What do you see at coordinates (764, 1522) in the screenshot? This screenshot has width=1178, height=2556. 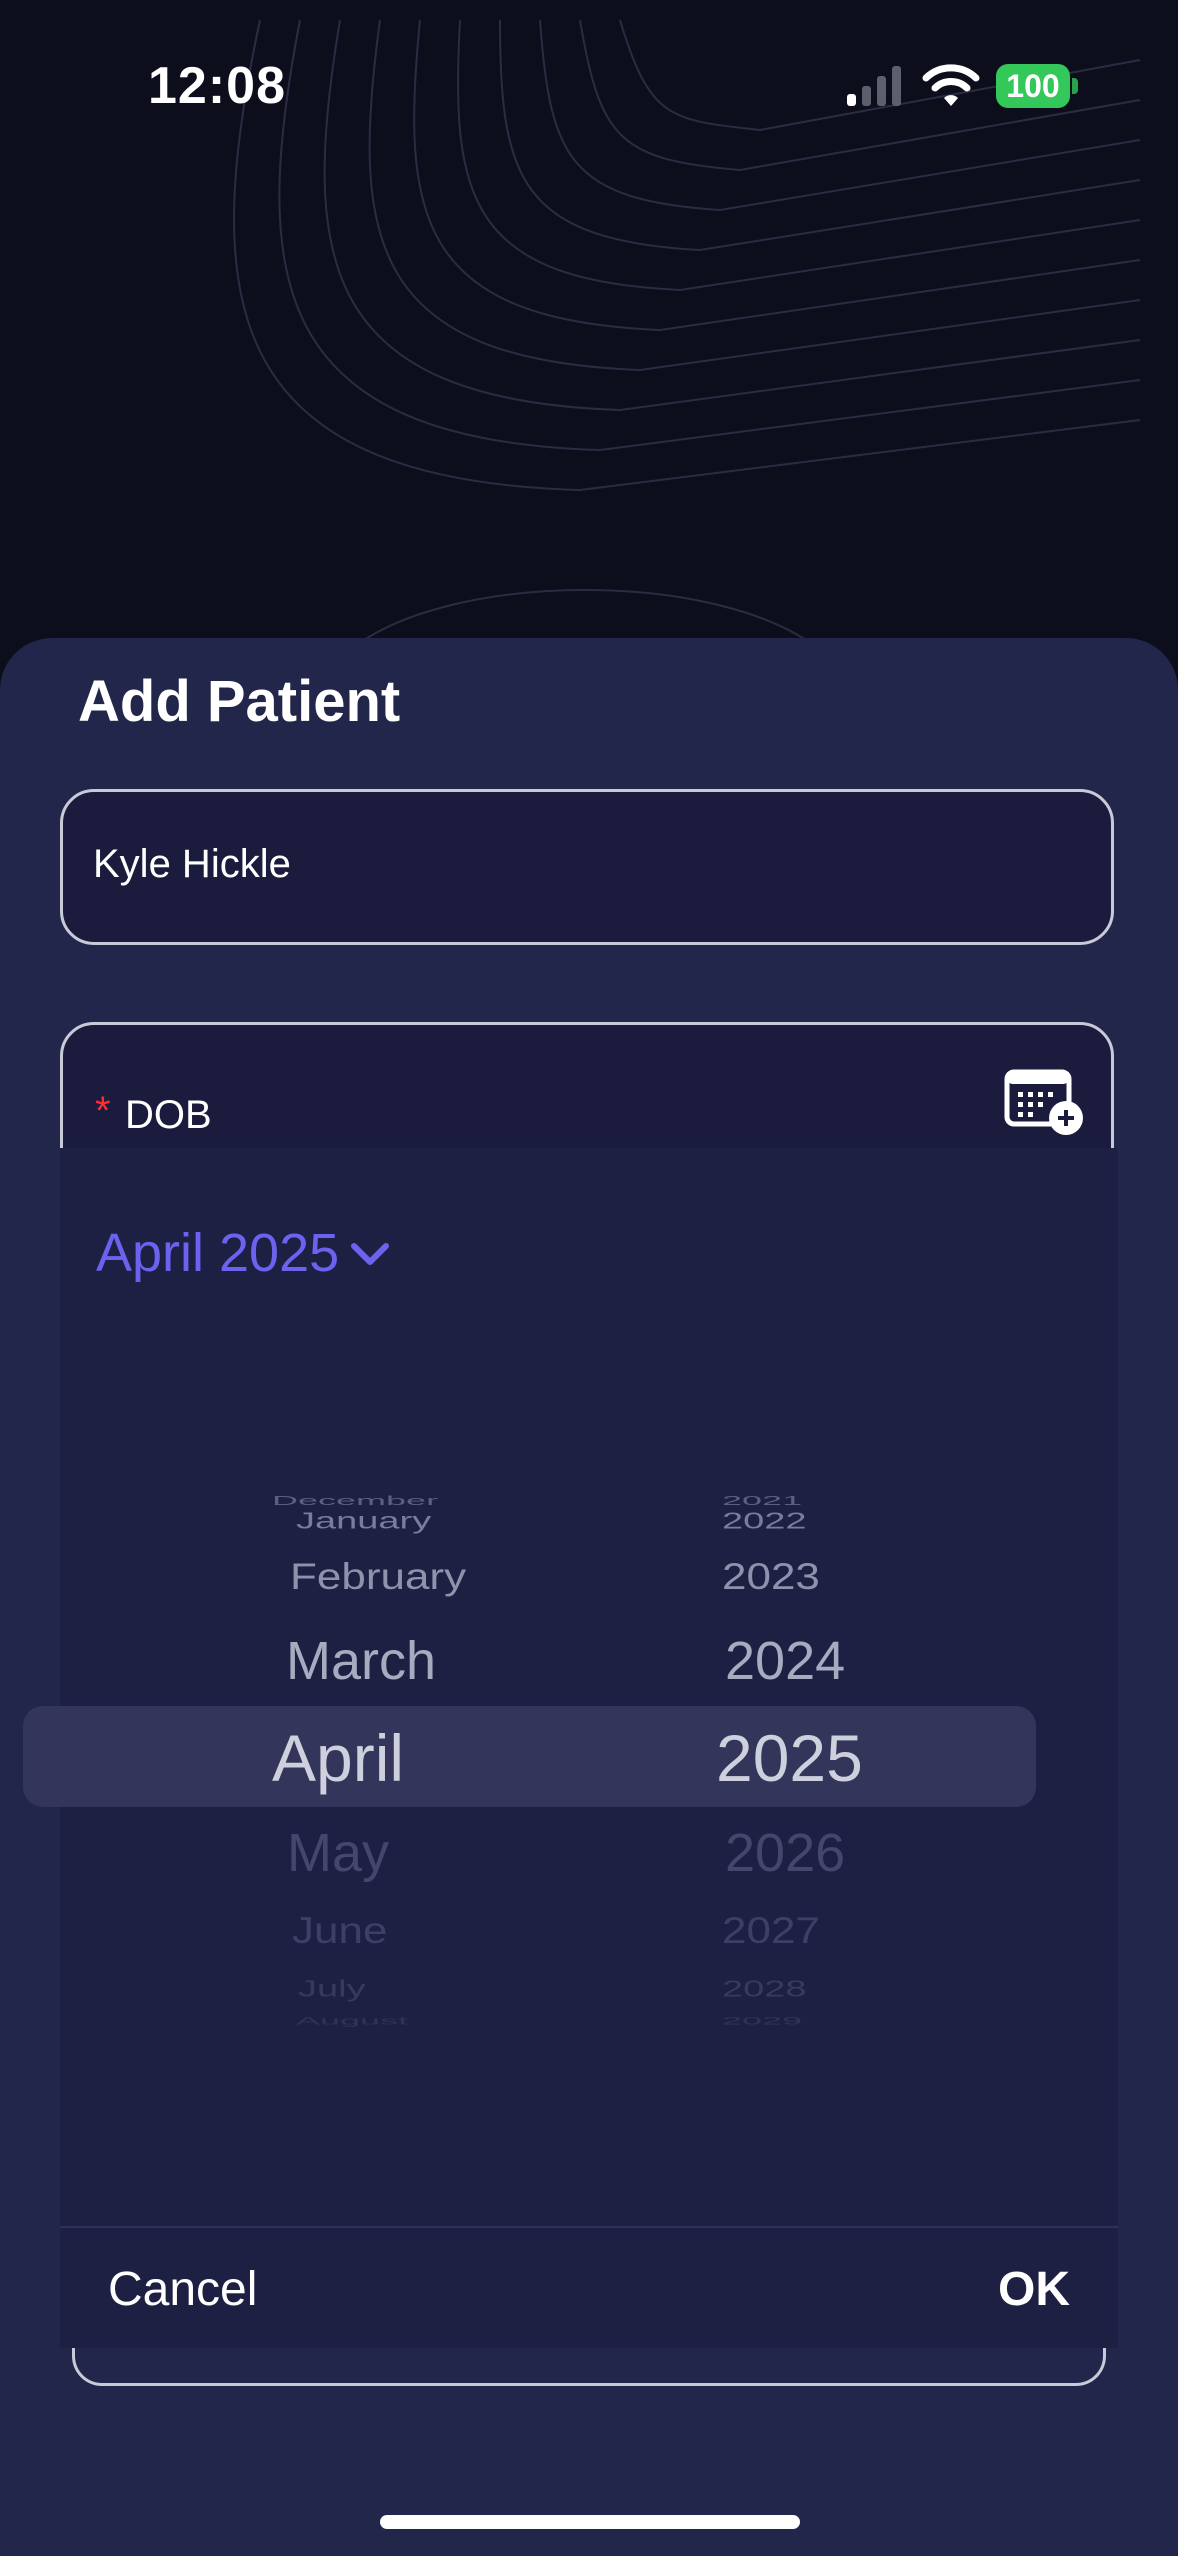 I see `year-wheel-item: 2022` at bounding box center [764, 1522].